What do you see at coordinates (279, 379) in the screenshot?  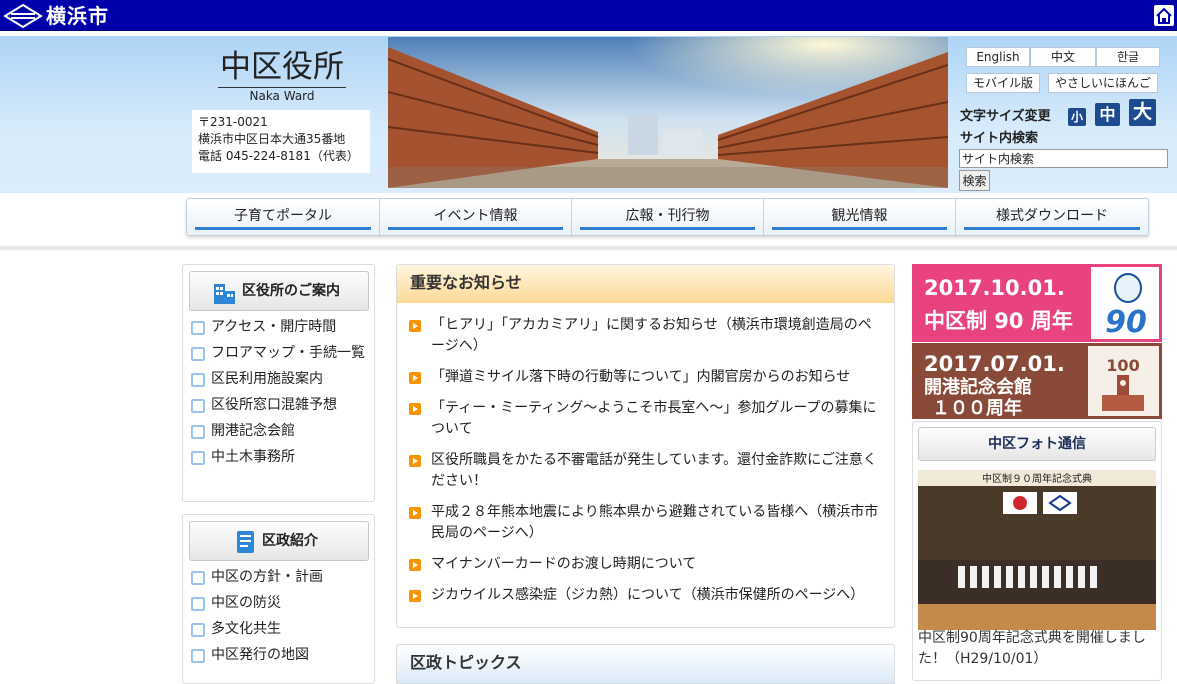 I see `sidebar-item-facilities: 区民利用施設案内` at bounding box center [279, 379].